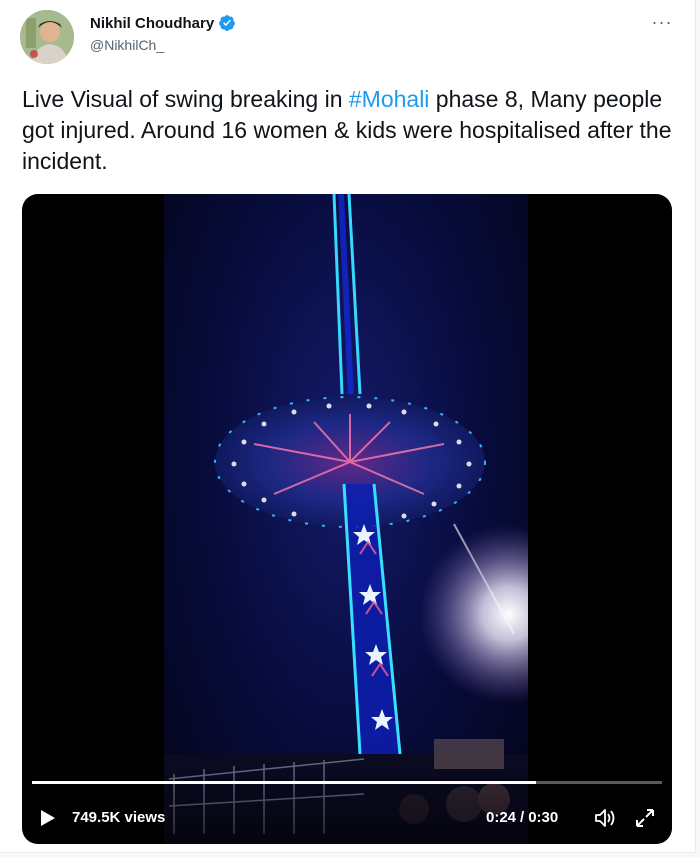  I want to click on fullscreen-icon, so click(645, 818).